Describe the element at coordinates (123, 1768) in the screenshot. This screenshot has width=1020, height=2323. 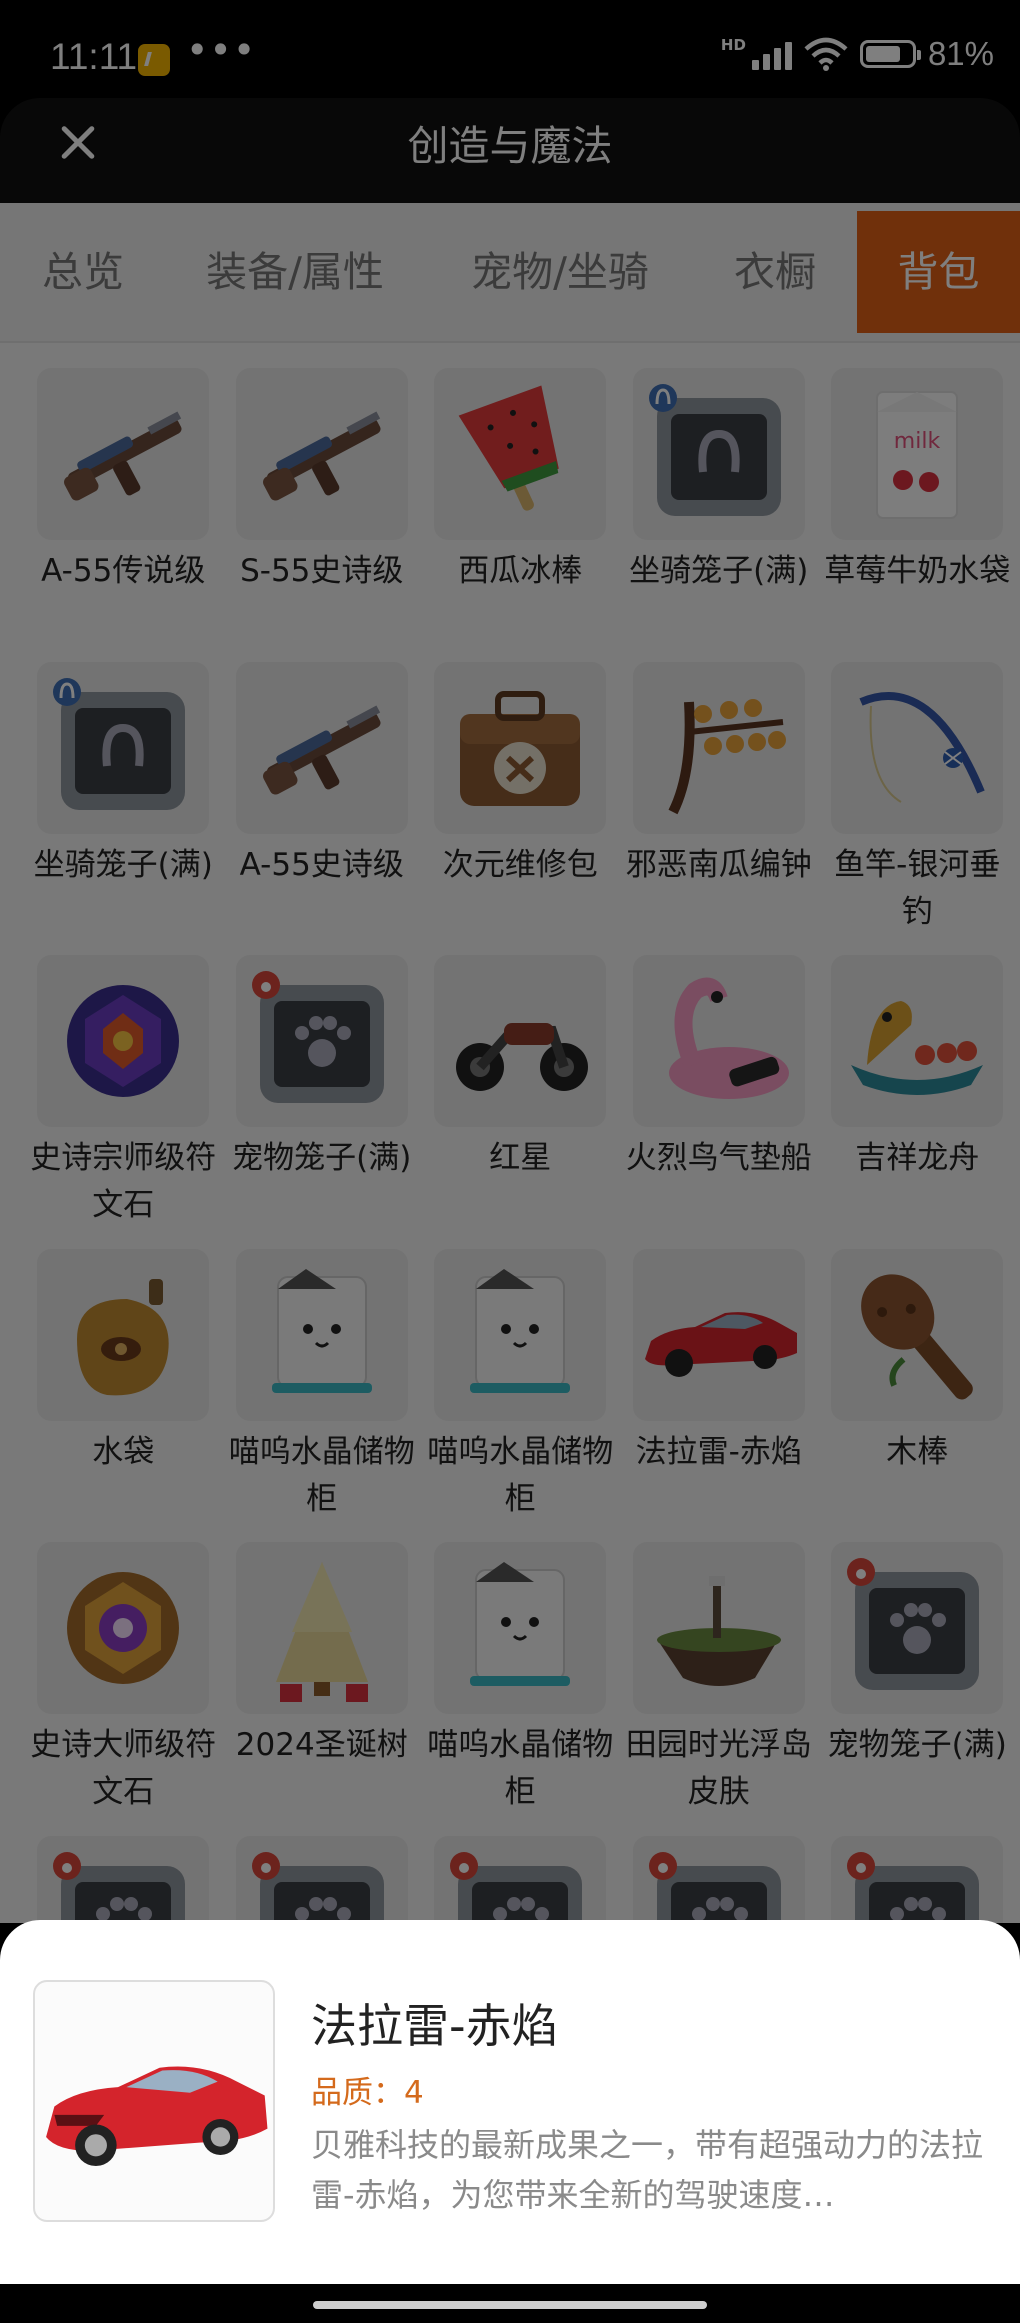
I see `item-label: 史诗大师级符文石` at that location.